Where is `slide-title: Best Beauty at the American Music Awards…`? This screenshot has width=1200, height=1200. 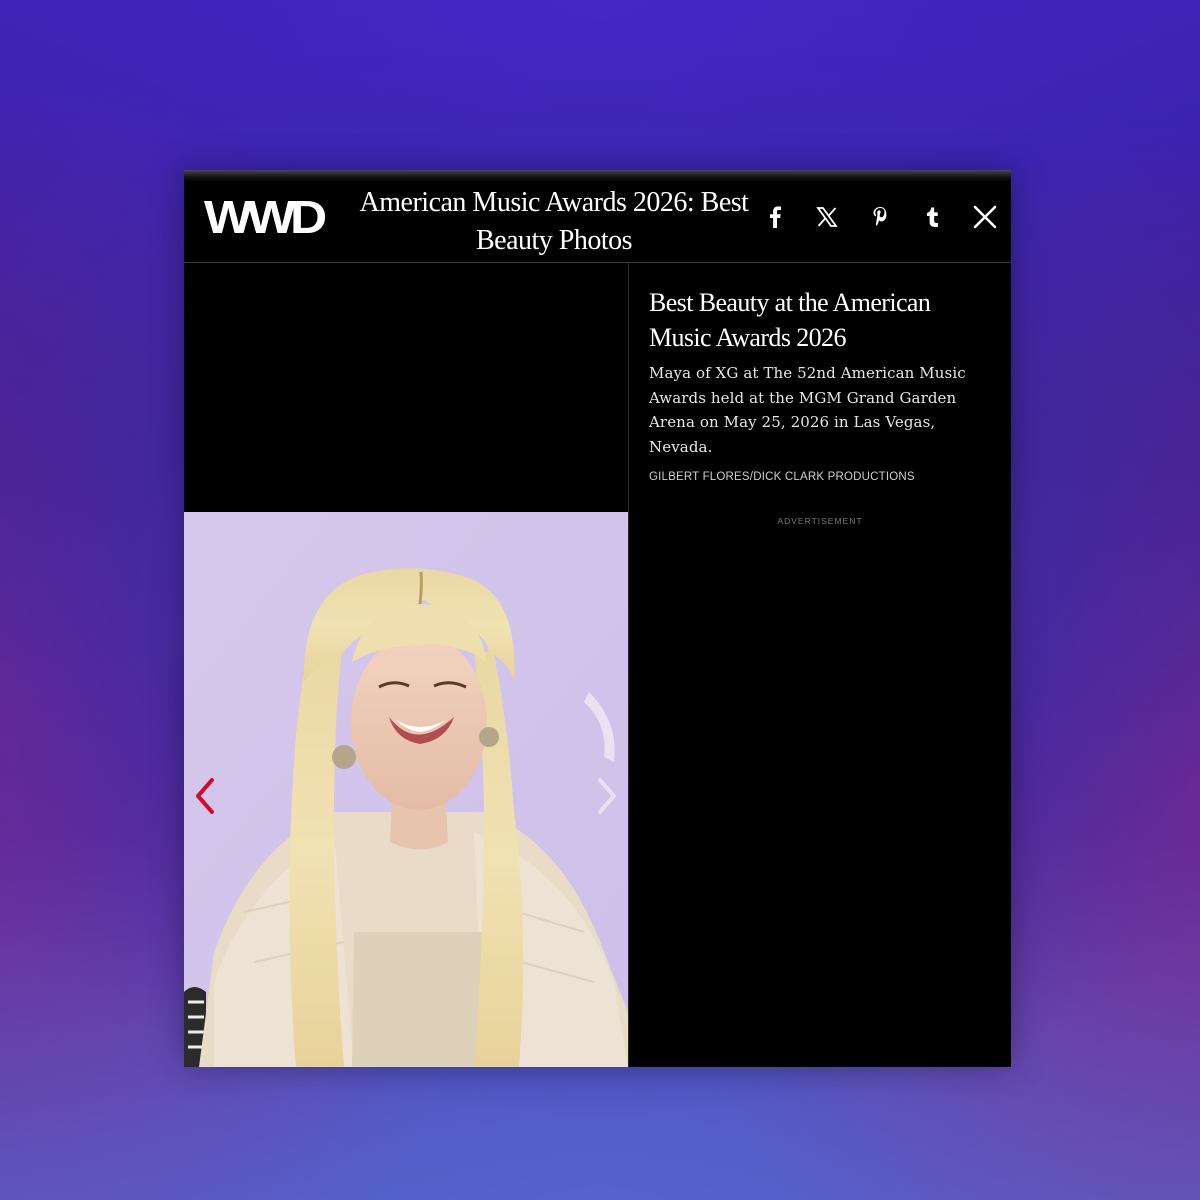 slide-title: Best Beauty at the American Music Awards… is located at coordinates (790, 320).